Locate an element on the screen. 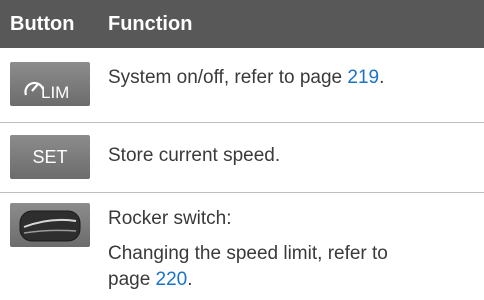  speed-limiter-icon: LIM is located at coordinates (50, 84).